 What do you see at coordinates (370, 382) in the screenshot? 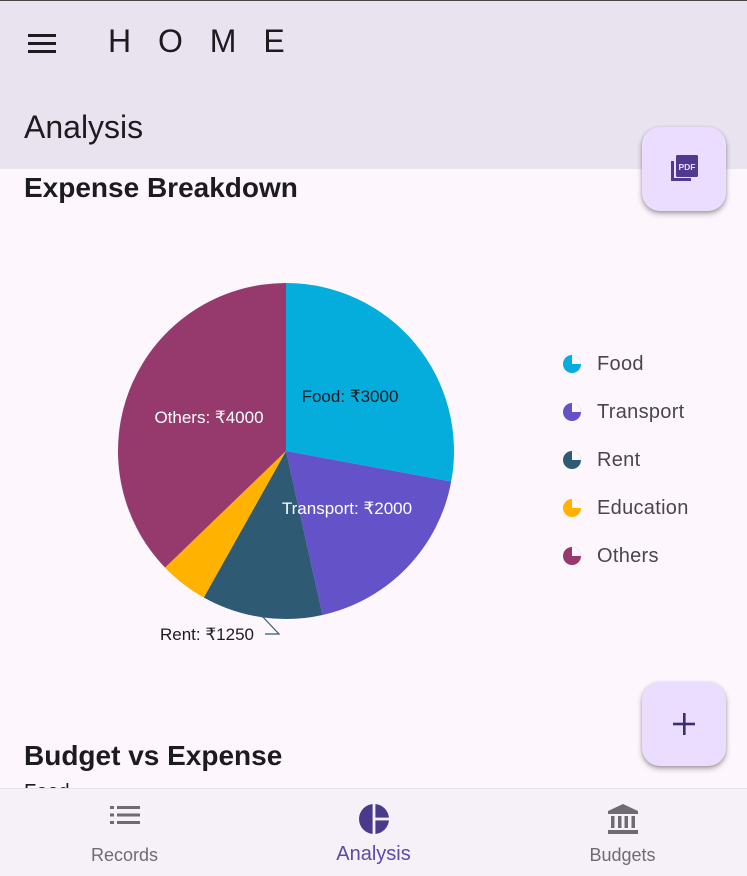
I see `pie-slice-food` at bounding box center [370, 382].